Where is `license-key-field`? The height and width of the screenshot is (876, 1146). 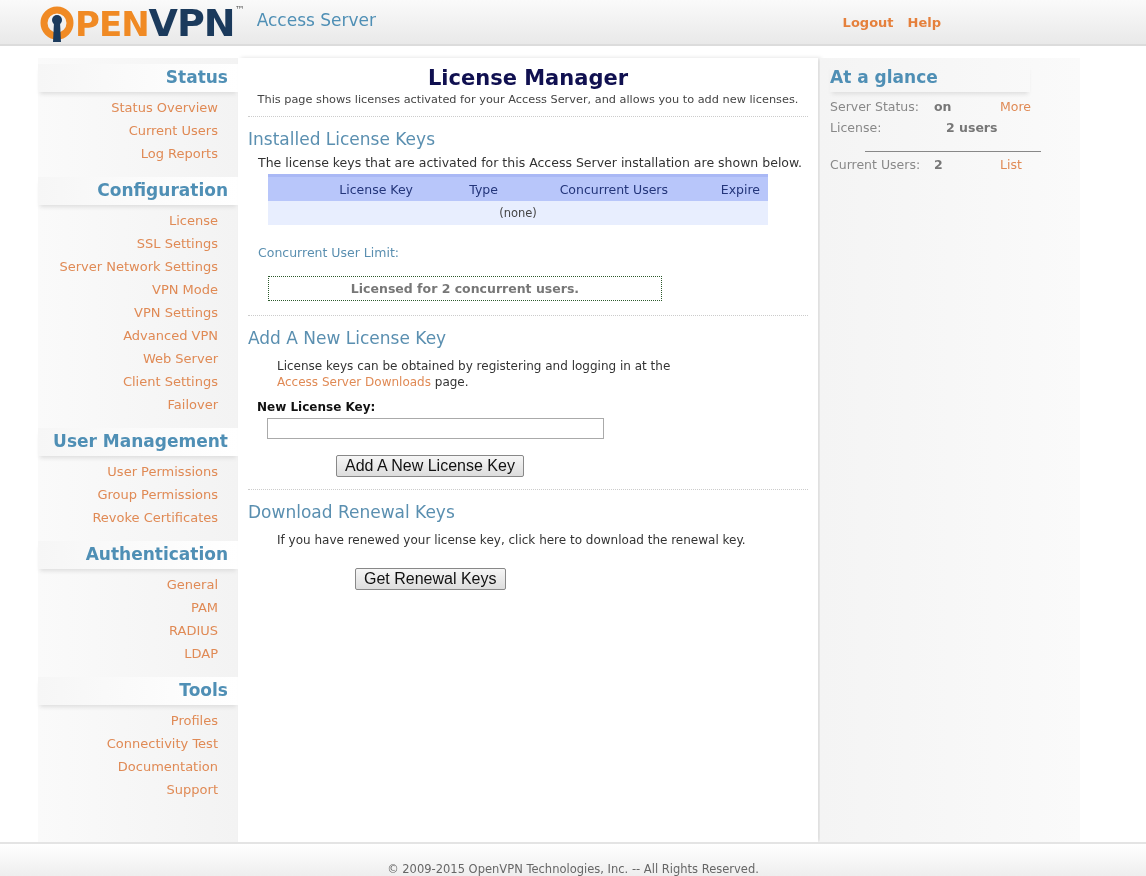
license-key-field is located at coordinates (435, 428).